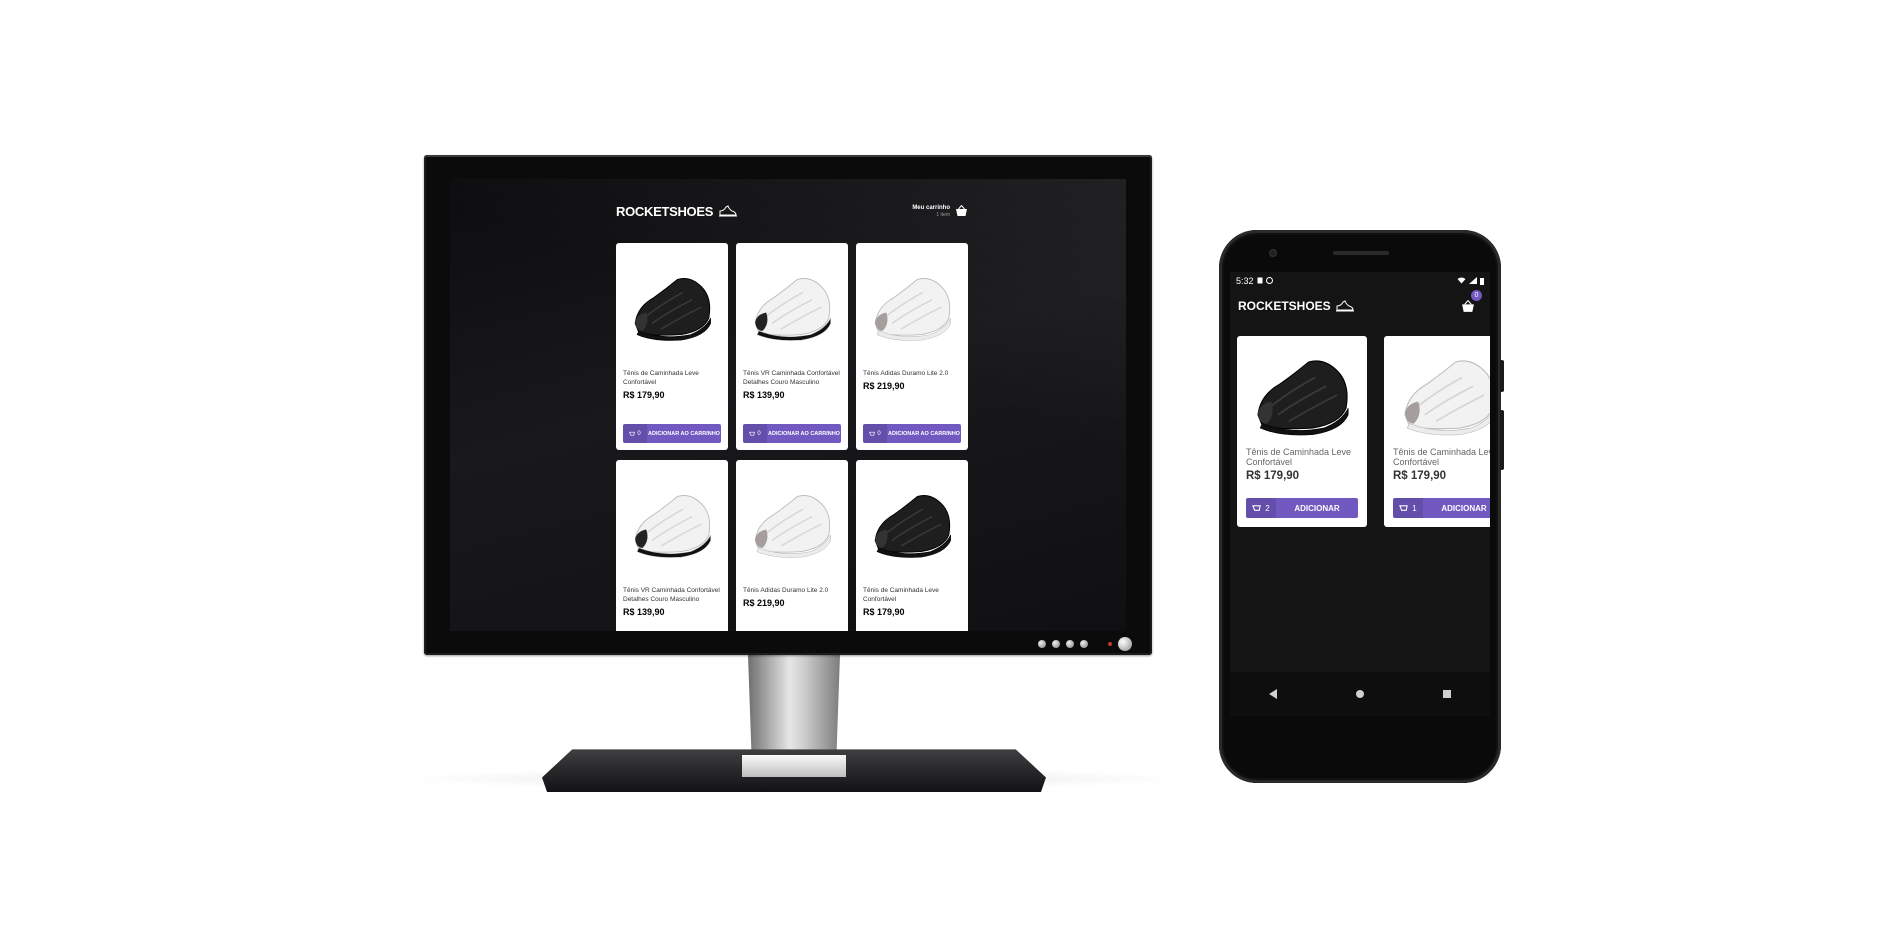 This screenshot has width=1897, height=929. I want to click on cart-badge: 0, so click(1476, 295).